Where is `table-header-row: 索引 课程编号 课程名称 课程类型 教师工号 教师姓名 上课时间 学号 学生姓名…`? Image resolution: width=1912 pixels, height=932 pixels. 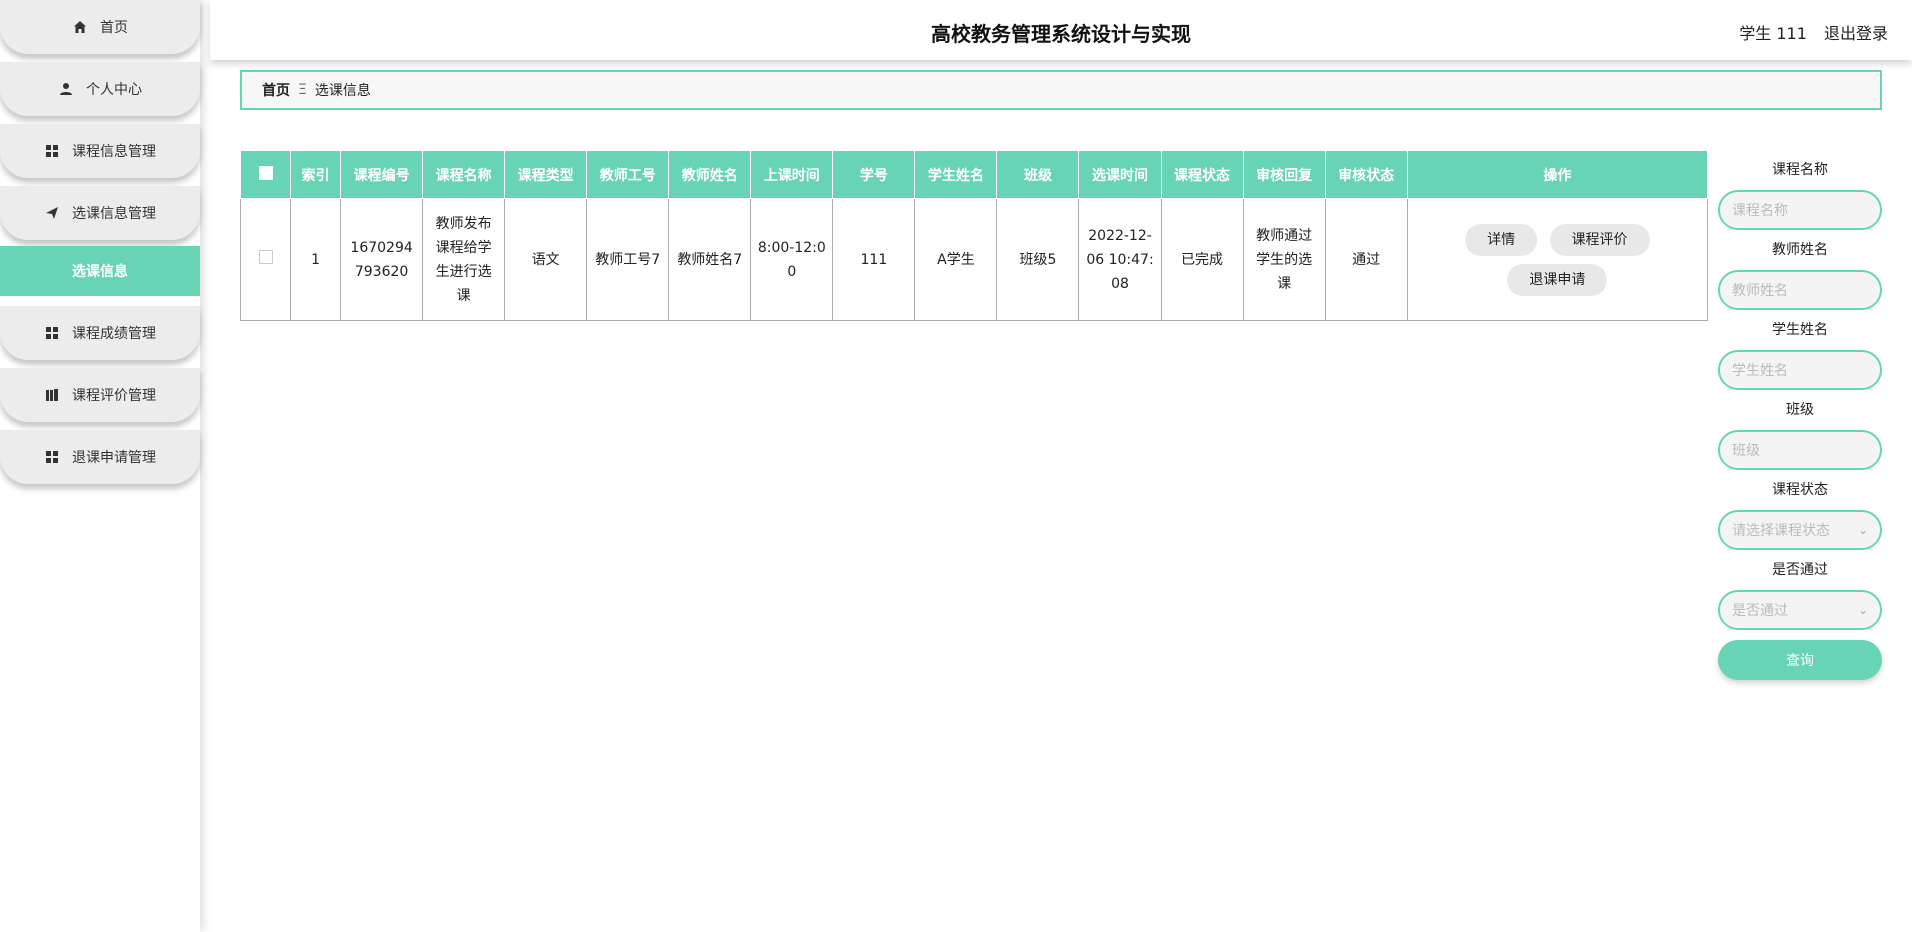
table-header-row: 索引 课程编号 课程名称 课程类型 教师工号 教师姓名 上课时间 学号 学生姓名… is located at coordinates (974, 174).